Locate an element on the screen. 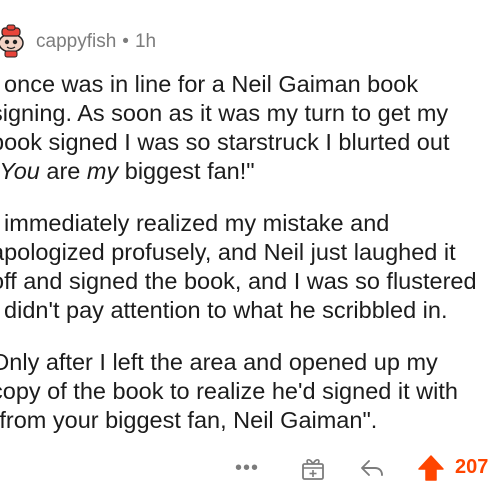  comment-meta: cappyfish • 1h is located at coordinates (96, 42).